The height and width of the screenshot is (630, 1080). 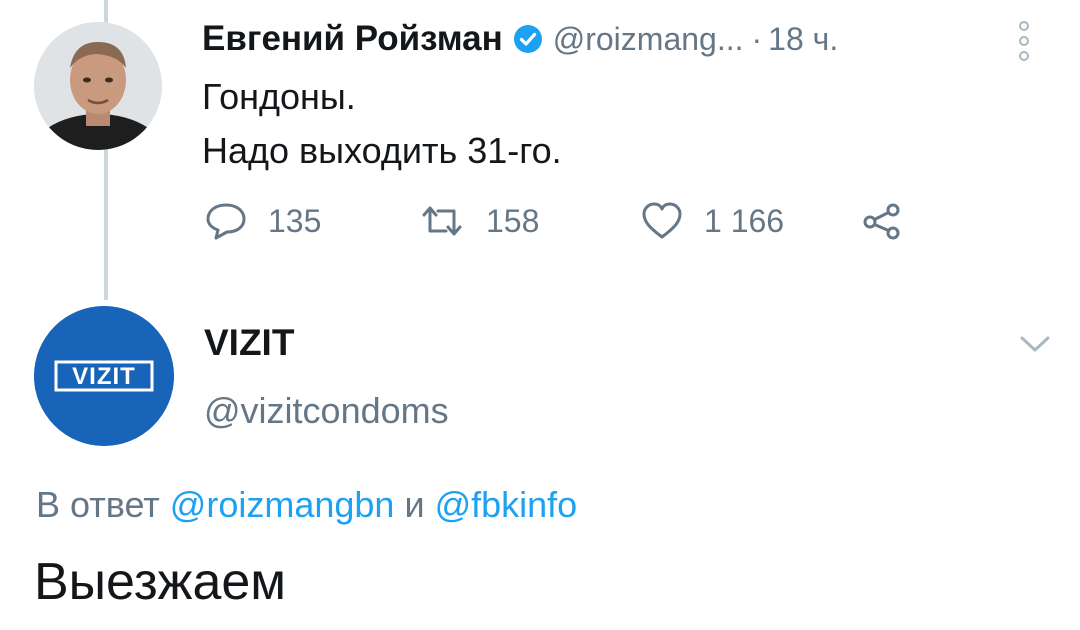 I want to click on mention-link: @roizmangbn, so click(x=282, y=504).